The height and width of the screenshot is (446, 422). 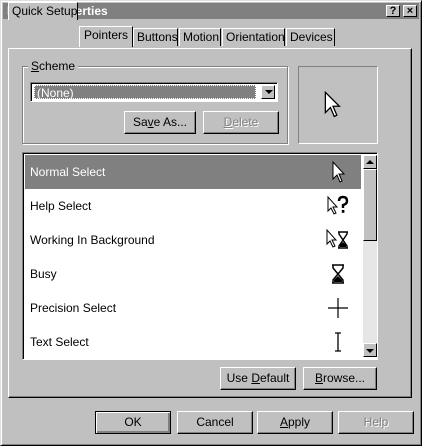 What do you see at coordinates (68, 172) in the screenshot?
I see `list-item-label: Normal Select` at bounding box center [68, 172].